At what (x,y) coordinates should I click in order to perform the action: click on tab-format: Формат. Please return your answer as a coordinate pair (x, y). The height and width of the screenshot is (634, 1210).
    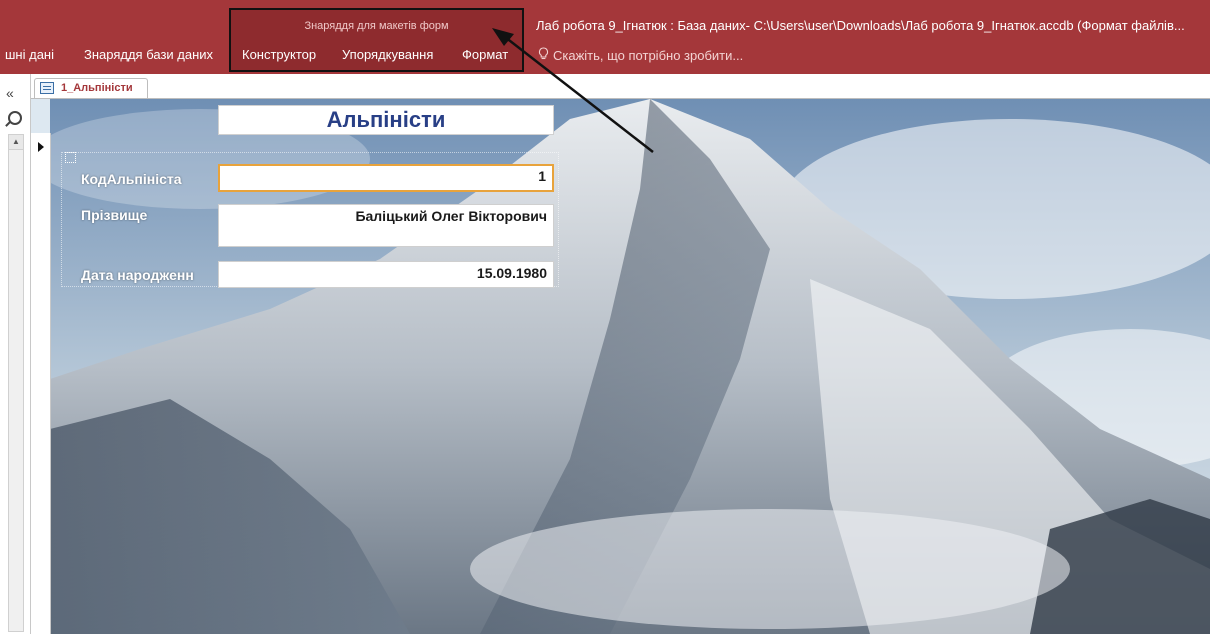
    Looking at the image, I should click on (485, 54).